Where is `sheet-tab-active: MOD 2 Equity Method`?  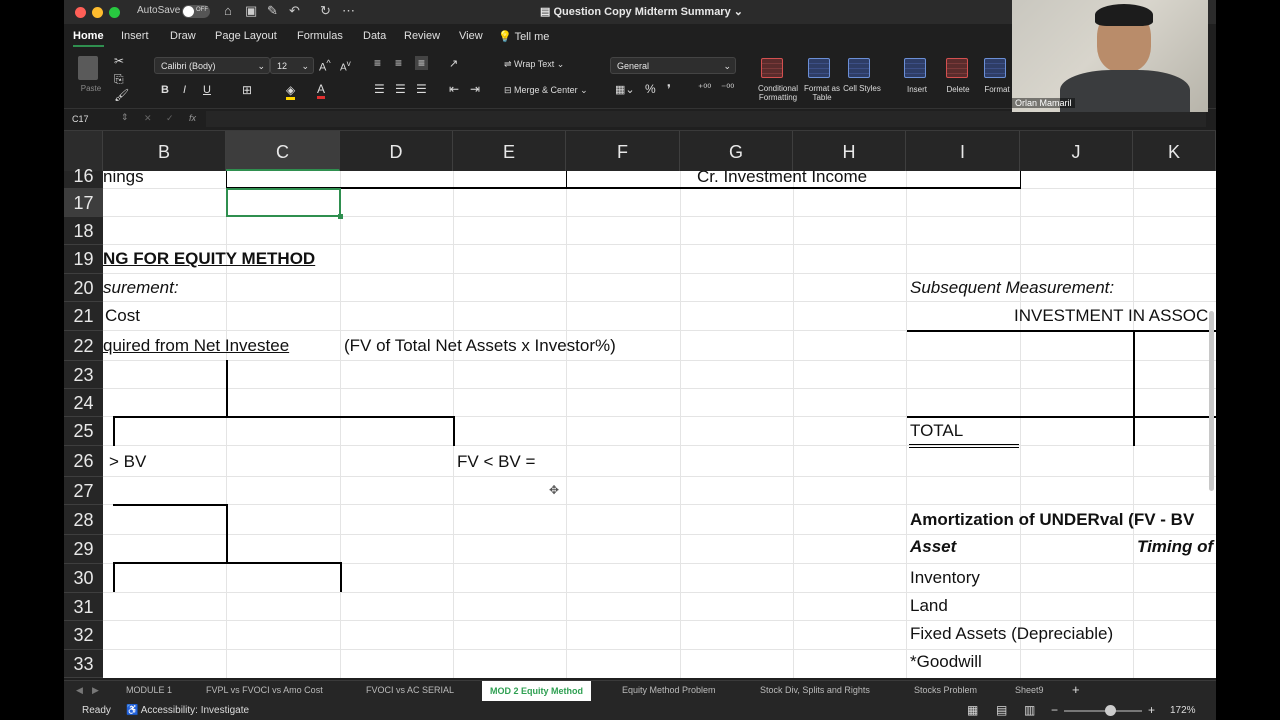 sheet-tab-active: MOD 2 Equity Method is located at coordinates (536, 691).